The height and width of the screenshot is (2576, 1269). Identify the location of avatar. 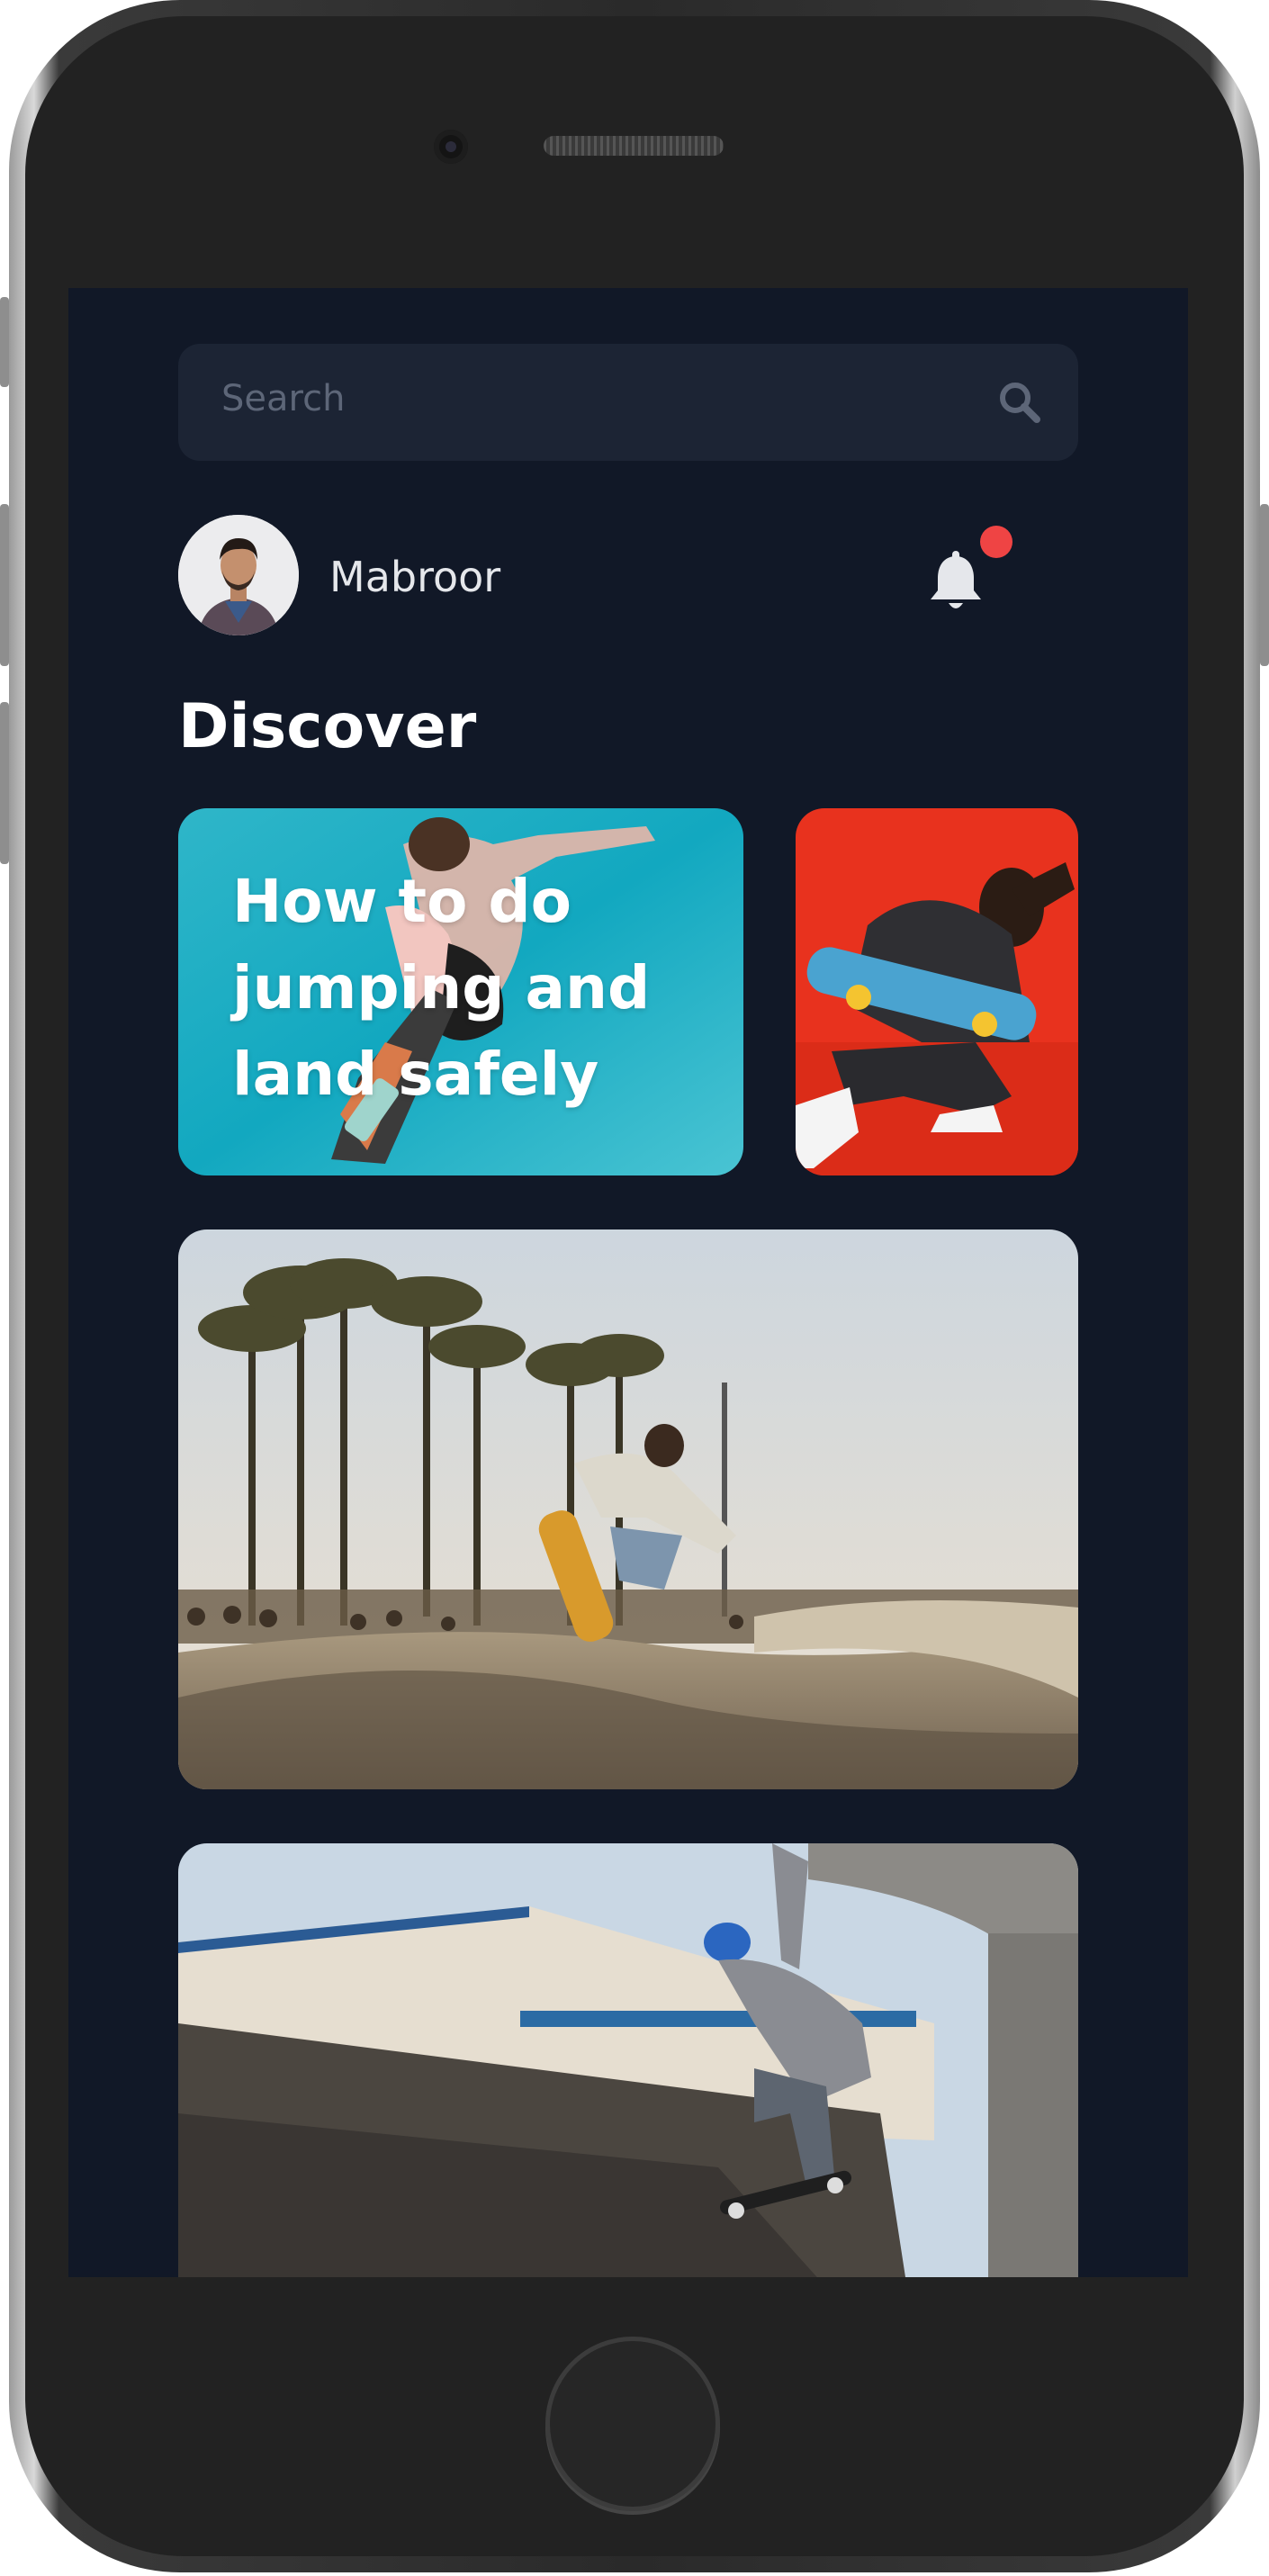
(238, 575).